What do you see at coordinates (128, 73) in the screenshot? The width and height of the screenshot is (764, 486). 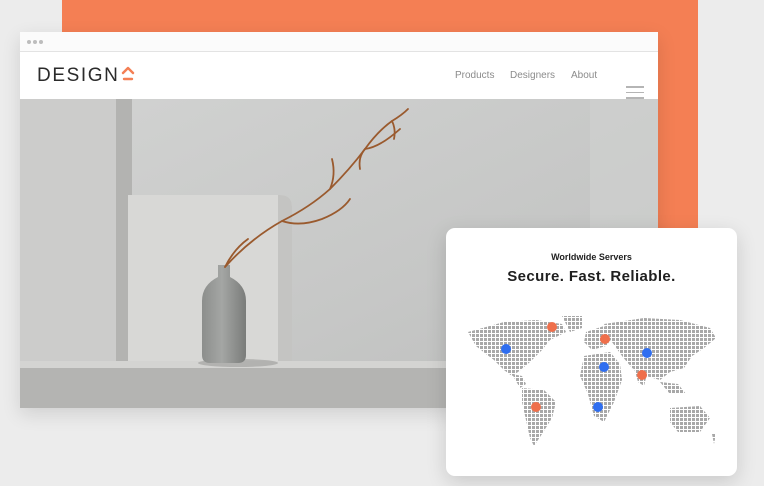 I see `logo-caret-icon` at bounding box center [128, 73].